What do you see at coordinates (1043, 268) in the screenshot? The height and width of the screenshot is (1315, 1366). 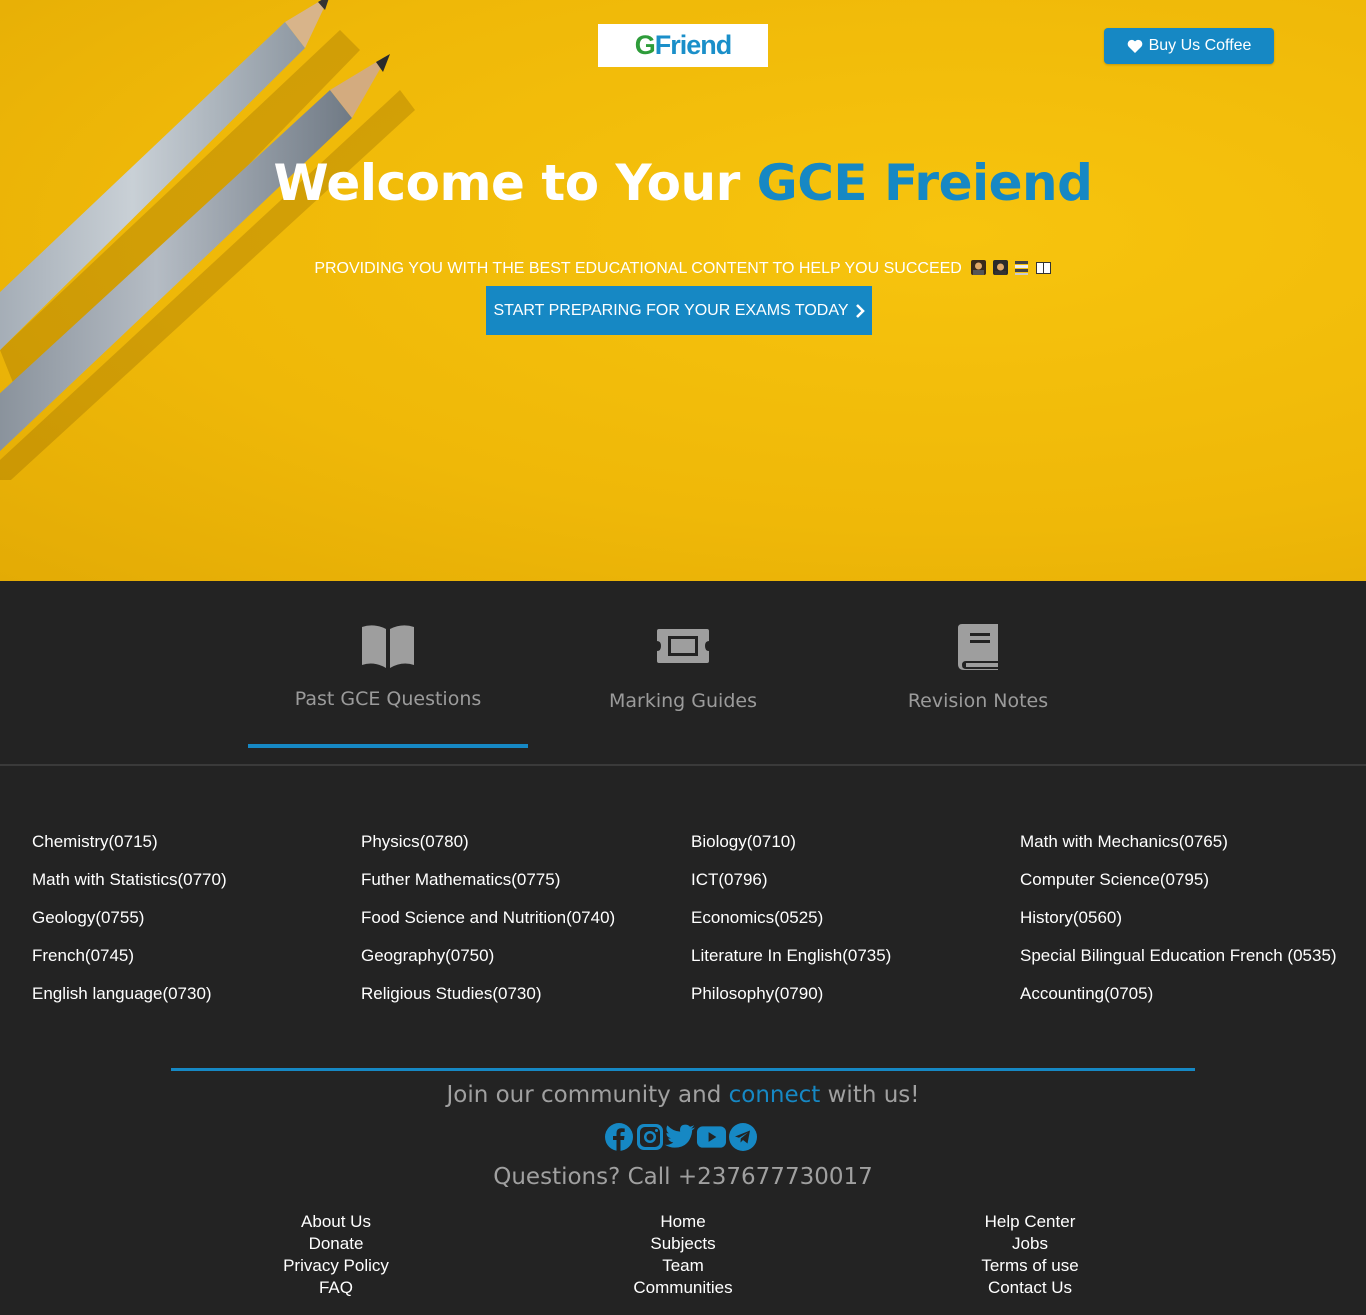 I see `open-book-emoji` at bounding box center [1043, 268].